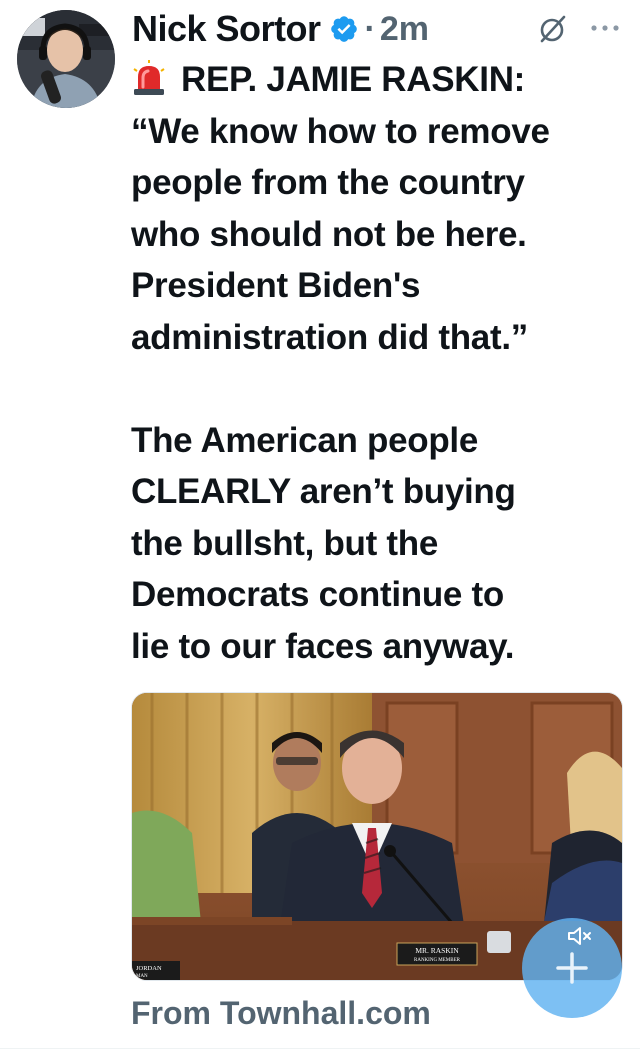 Image resolution: width=640 pixels, height=1053 pixels. I want to click on post-line: administration did that.”, so click(329, 337).